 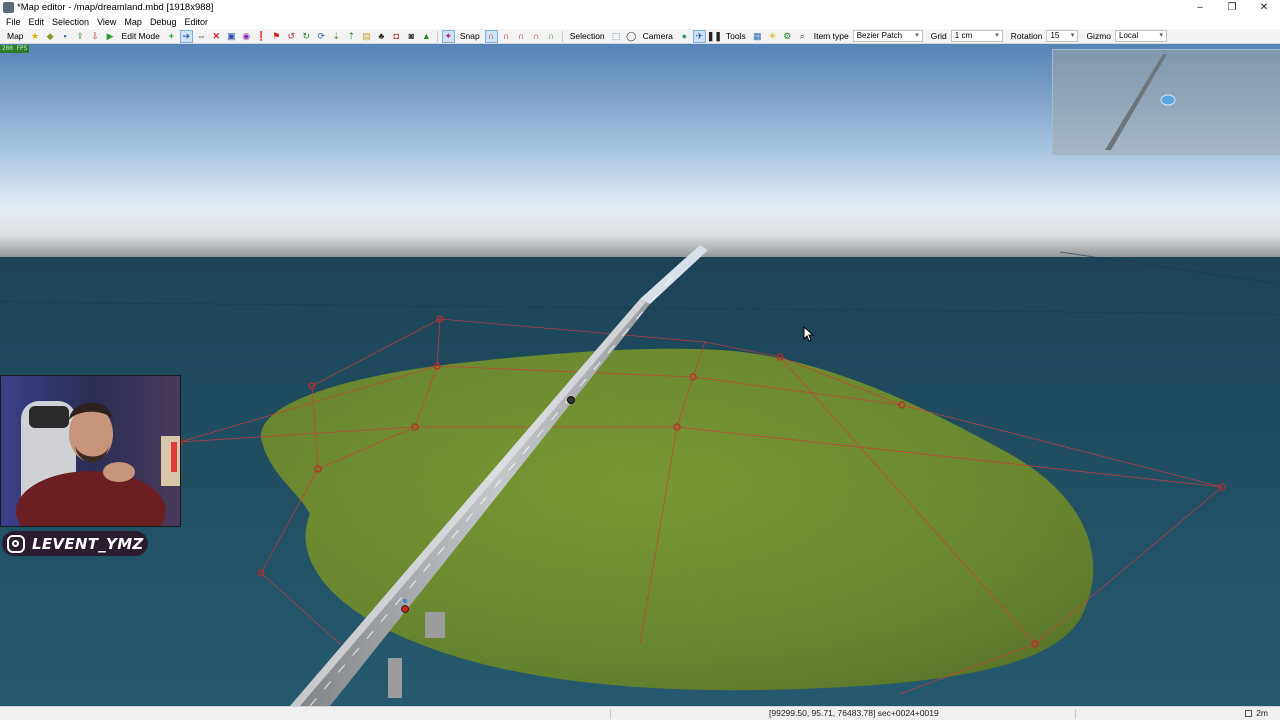 I want to click on tree-icon: ♣, so click(x=381, y=36).